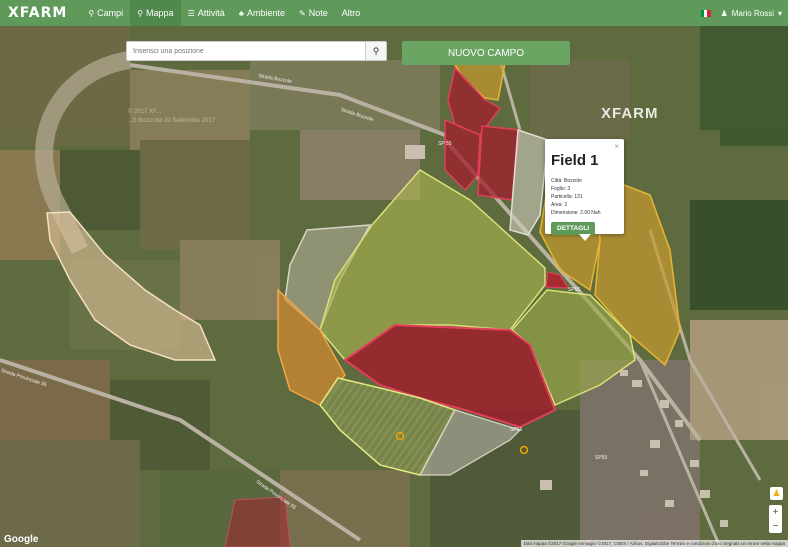  I want to click on nav-item-campi: ⚲ Campi, so click(105, 13).